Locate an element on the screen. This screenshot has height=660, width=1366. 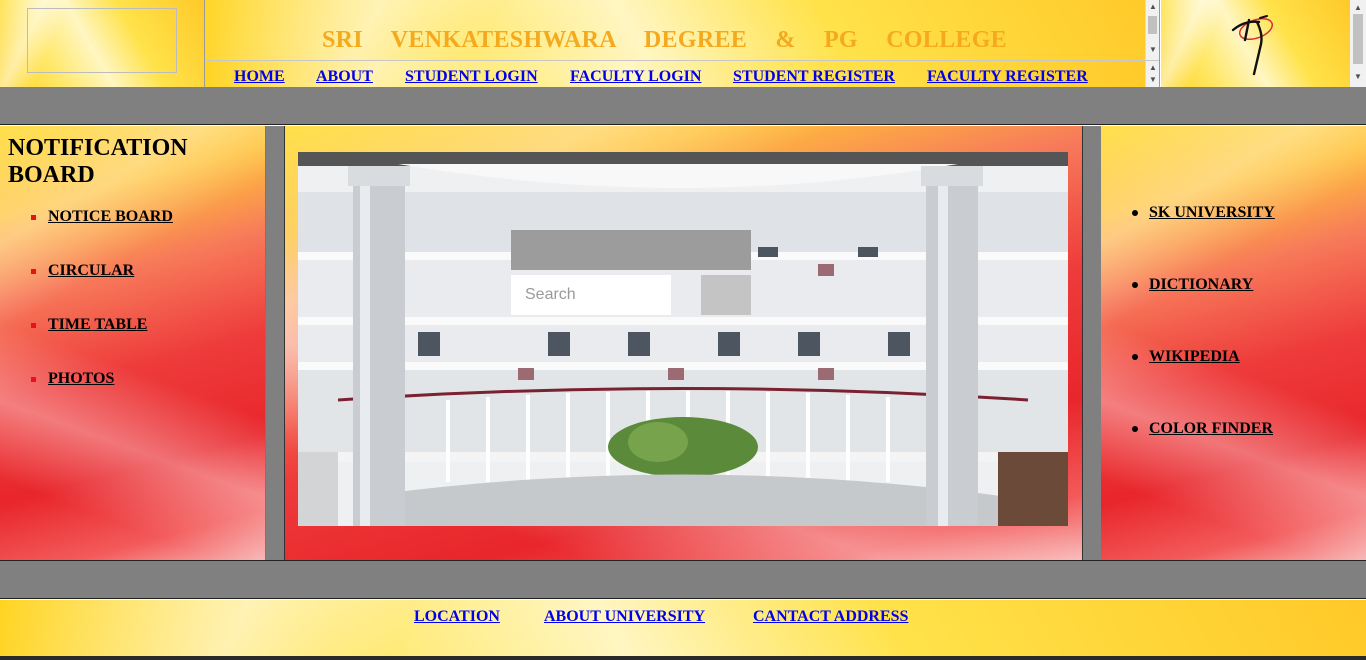
nav-student-register: STUDENT REGISTER is located at coordinates (814, 77).